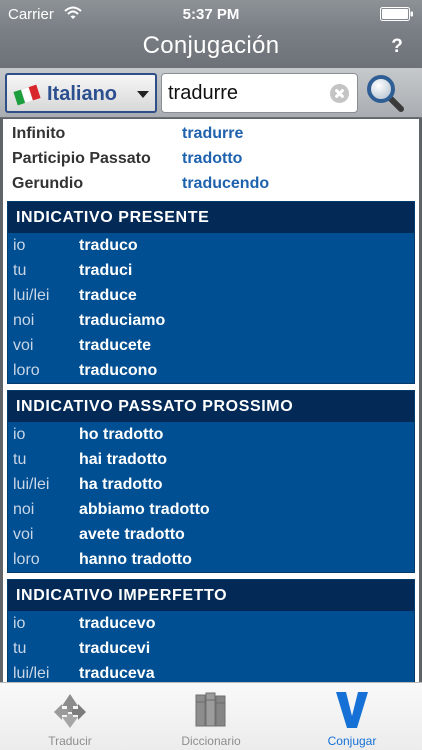  I want to click on clear-icon, so click(339, 93).